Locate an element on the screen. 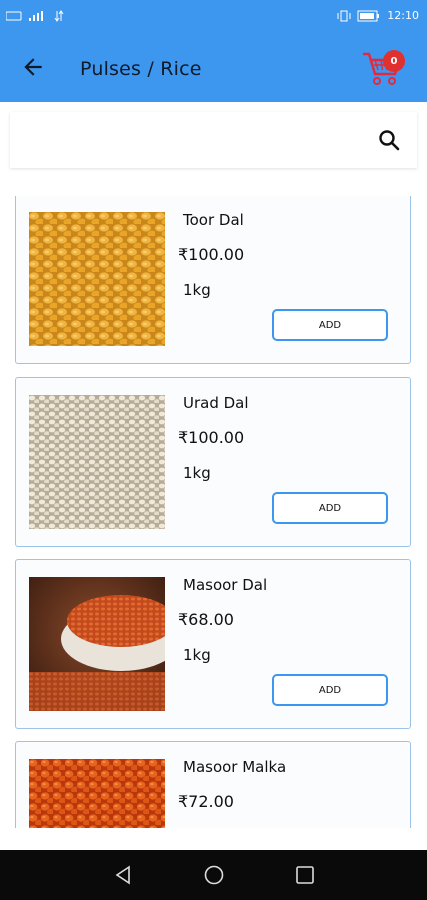 Image resolution: width=427 pixels, height=900 pixels. system-nav-bar is located at coordinates (213, 875).